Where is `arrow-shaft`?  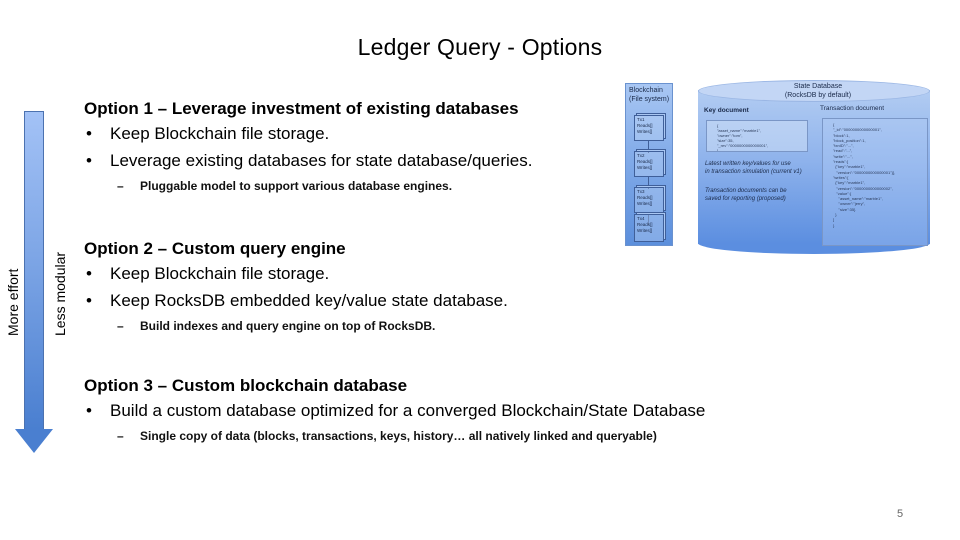
arrow-shaft is located at coordinates (34, 270).